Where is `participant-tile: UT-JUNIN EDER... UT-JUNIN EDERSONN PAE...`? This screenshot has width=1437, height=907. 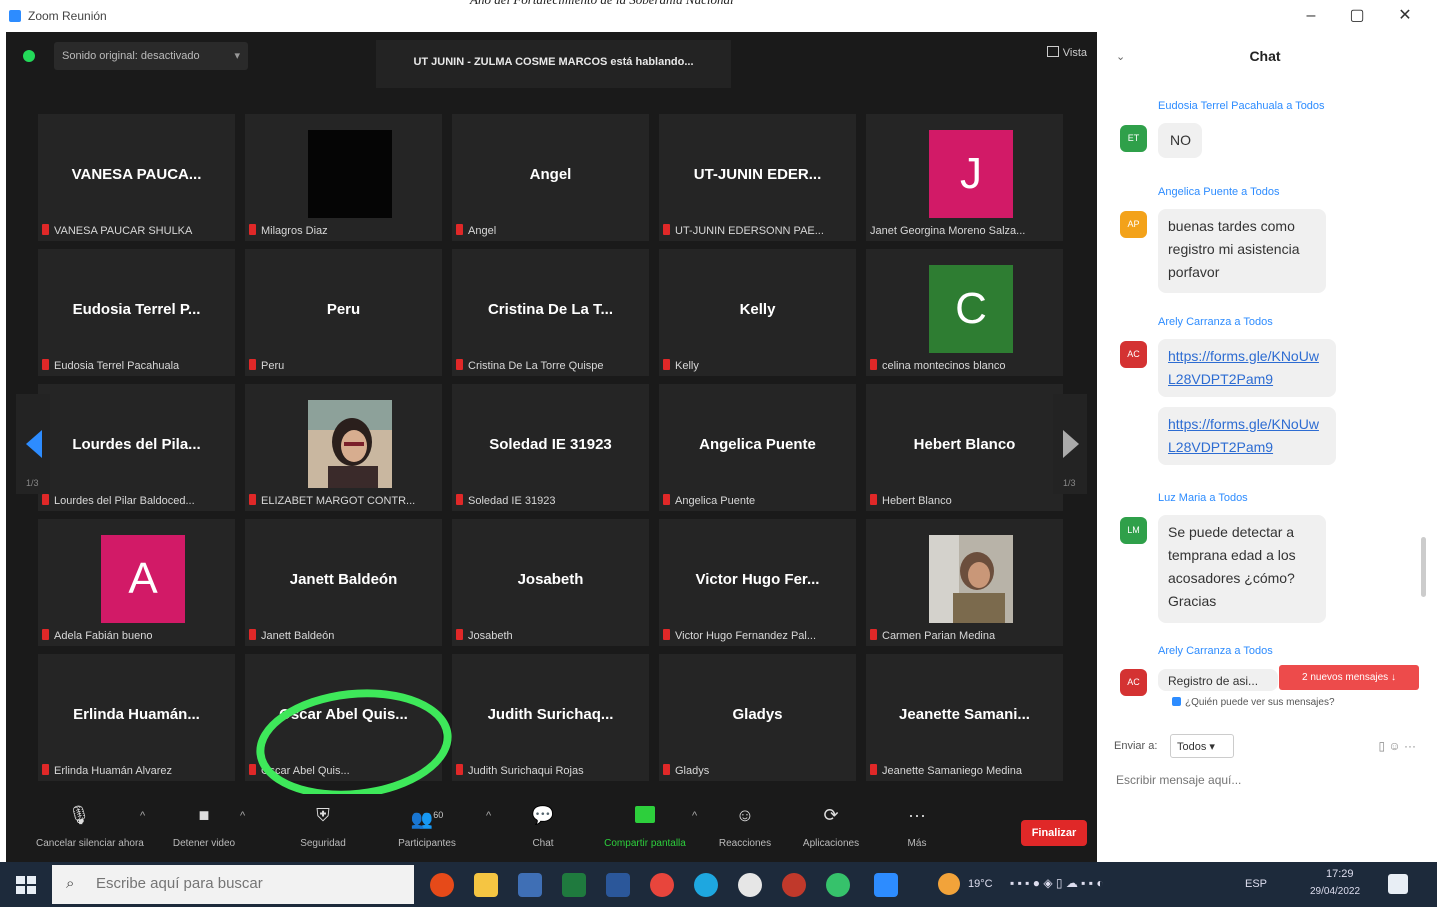 participant-tile: UT-JUNIN EDER... UT-JUNIN EDERSONN PAE... is located at coordinates (757, 177).